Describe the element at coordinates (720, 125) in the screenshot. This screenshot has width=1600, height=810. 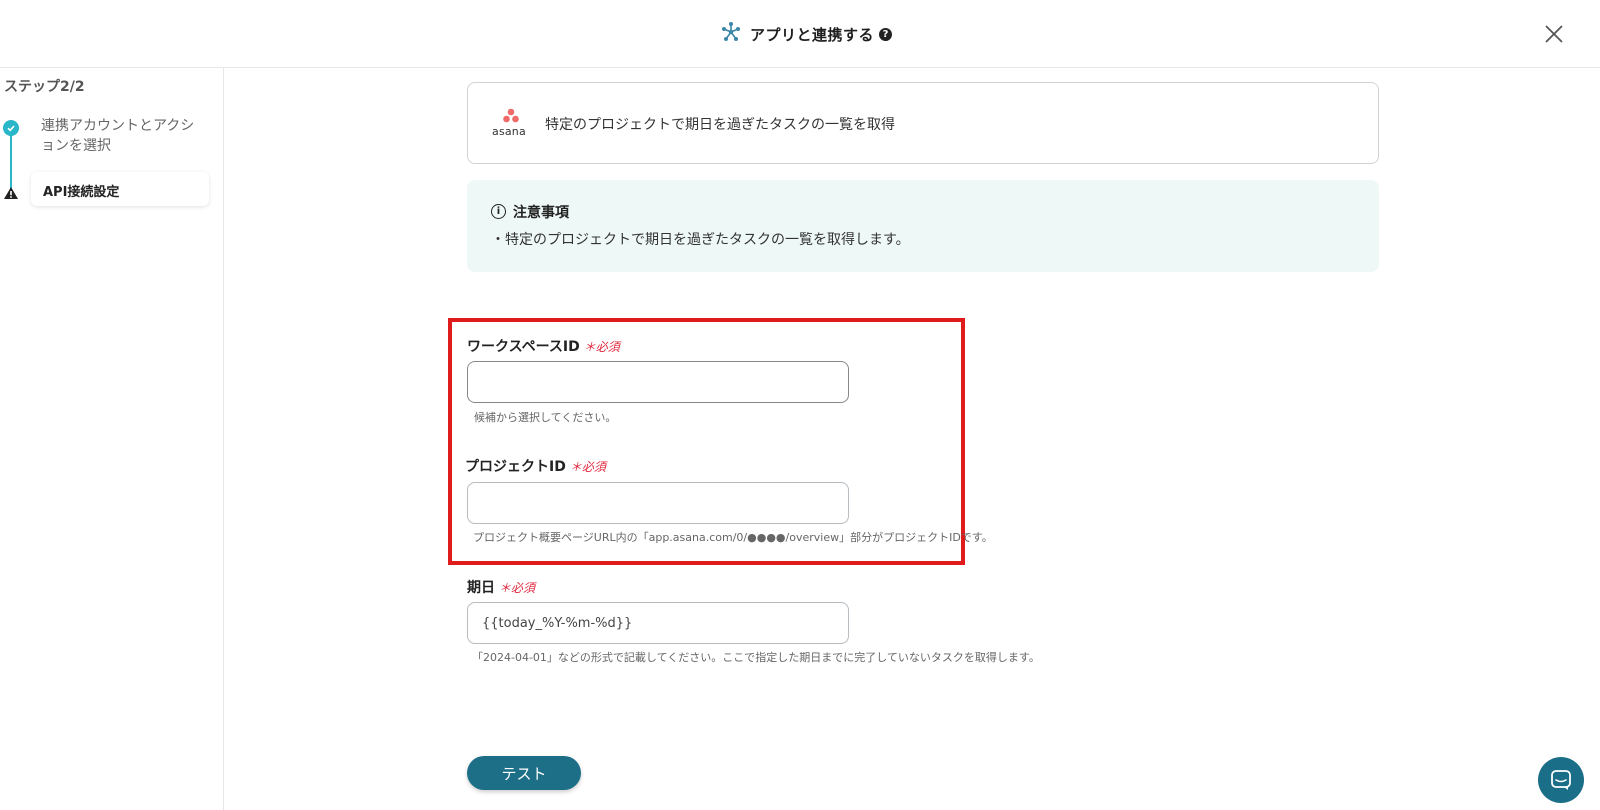
I see `action-description: 特定のプロジェクトで期日を過ぎたタスクの一覧を取得` at that location.